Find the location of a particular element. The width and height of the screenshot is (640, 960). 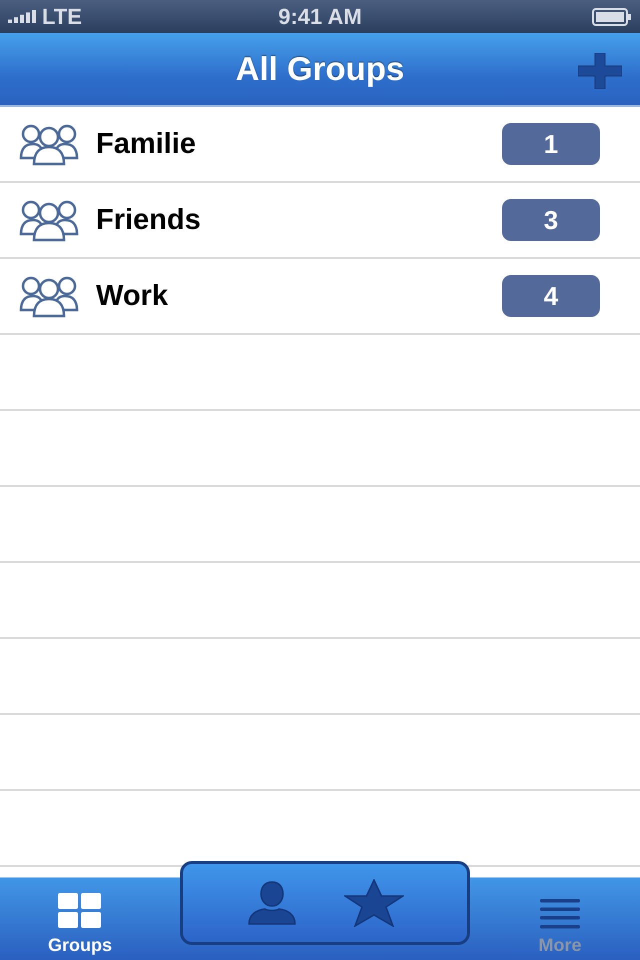

member-count: 1 is located at coordinates (551, 144).